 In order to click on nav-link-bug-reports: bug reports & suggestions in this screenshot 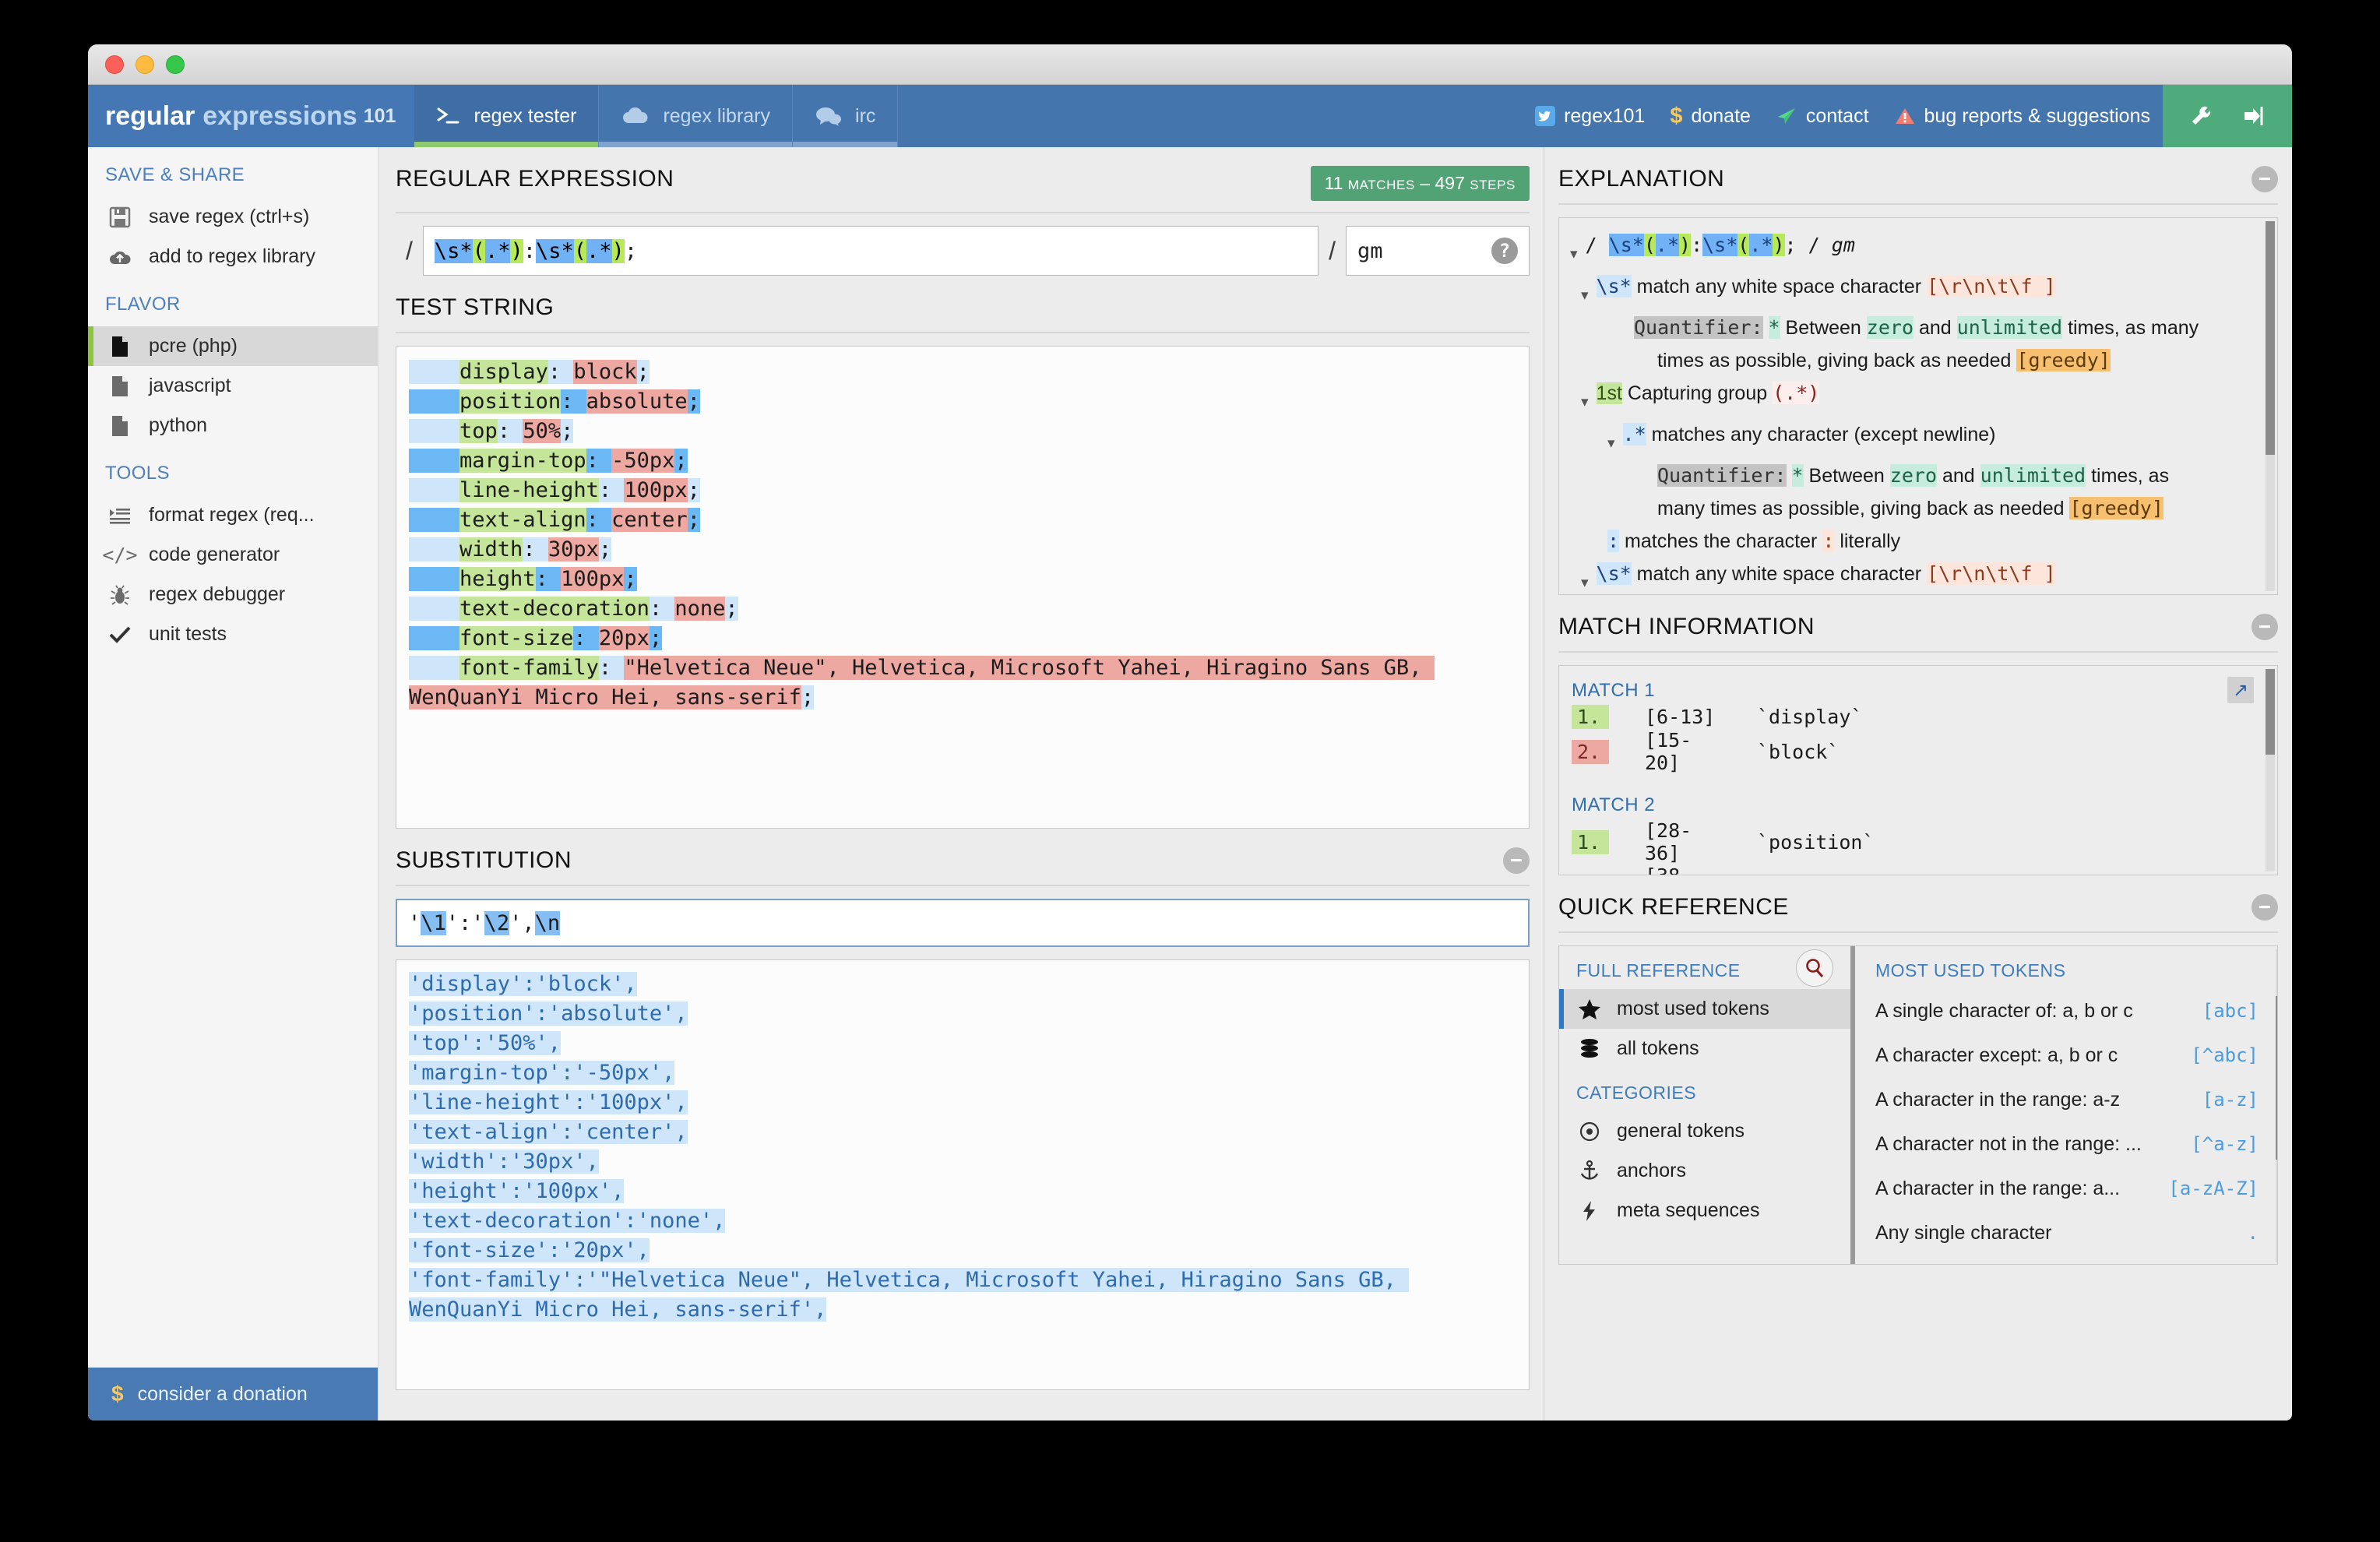, I will do `click(2022, 116)`.